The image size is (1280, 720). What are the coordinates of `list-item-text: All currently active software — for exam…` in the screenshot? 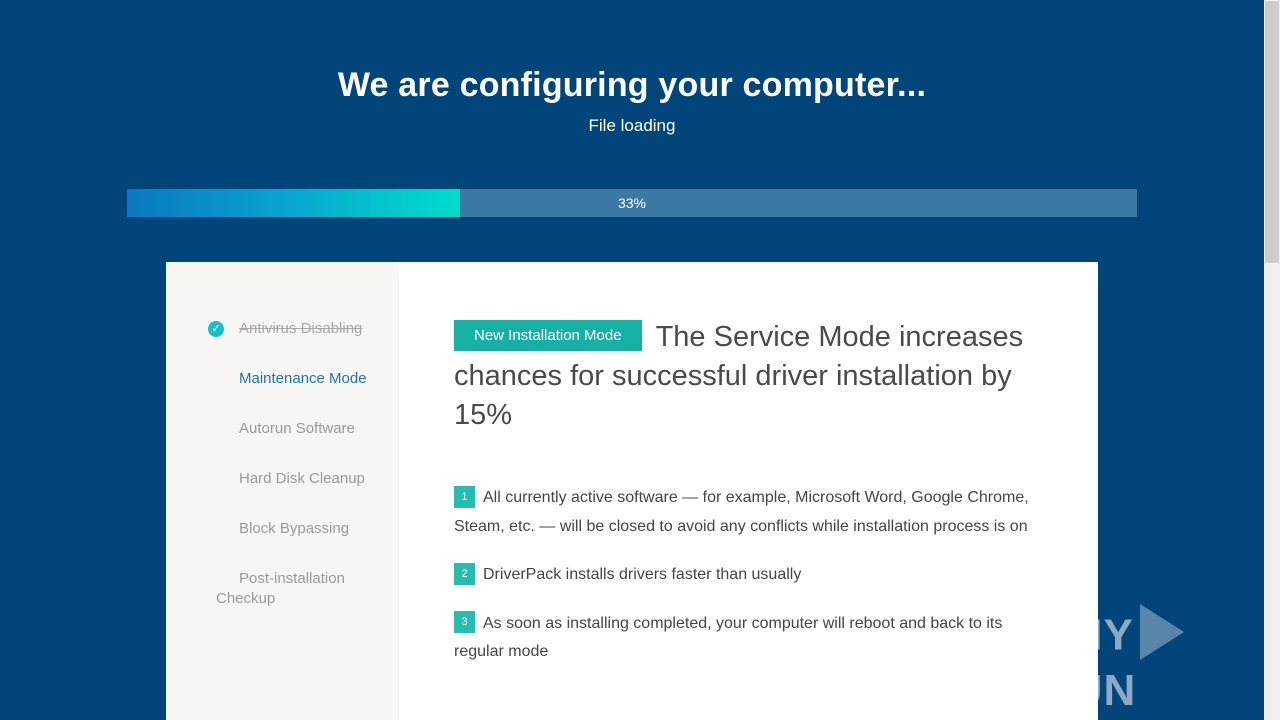 It's located at (741, 512).